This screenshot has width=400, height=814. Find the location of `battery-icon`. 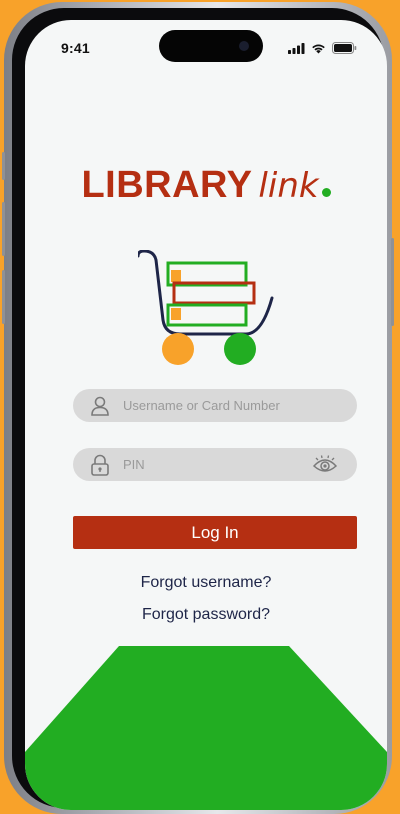

battery-icon is located at coordinates (344, 48).